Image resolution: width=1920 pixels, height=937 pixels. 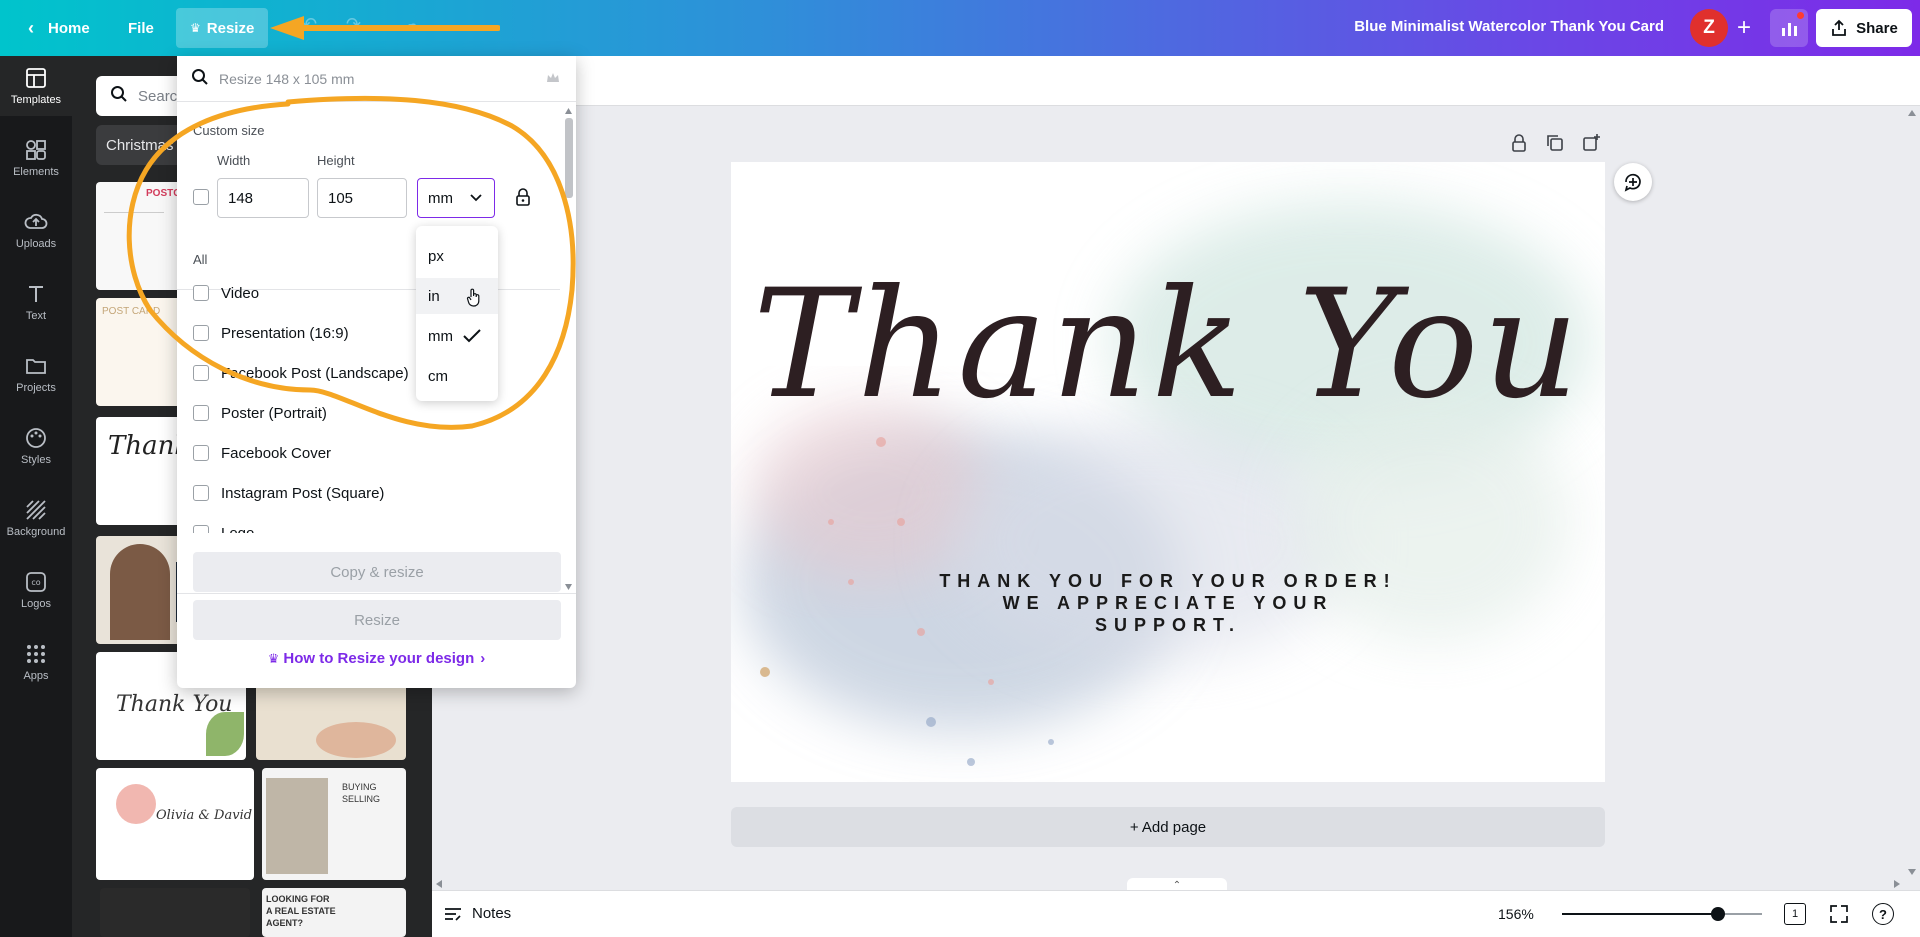 I want to click on notification-dot, so click(x=1800, y=15).